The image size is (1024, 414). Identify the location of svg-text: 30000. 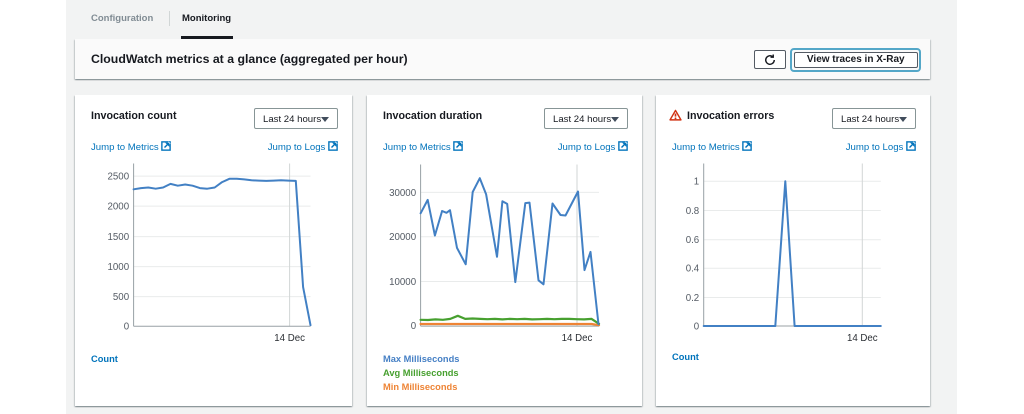
(403, 193).